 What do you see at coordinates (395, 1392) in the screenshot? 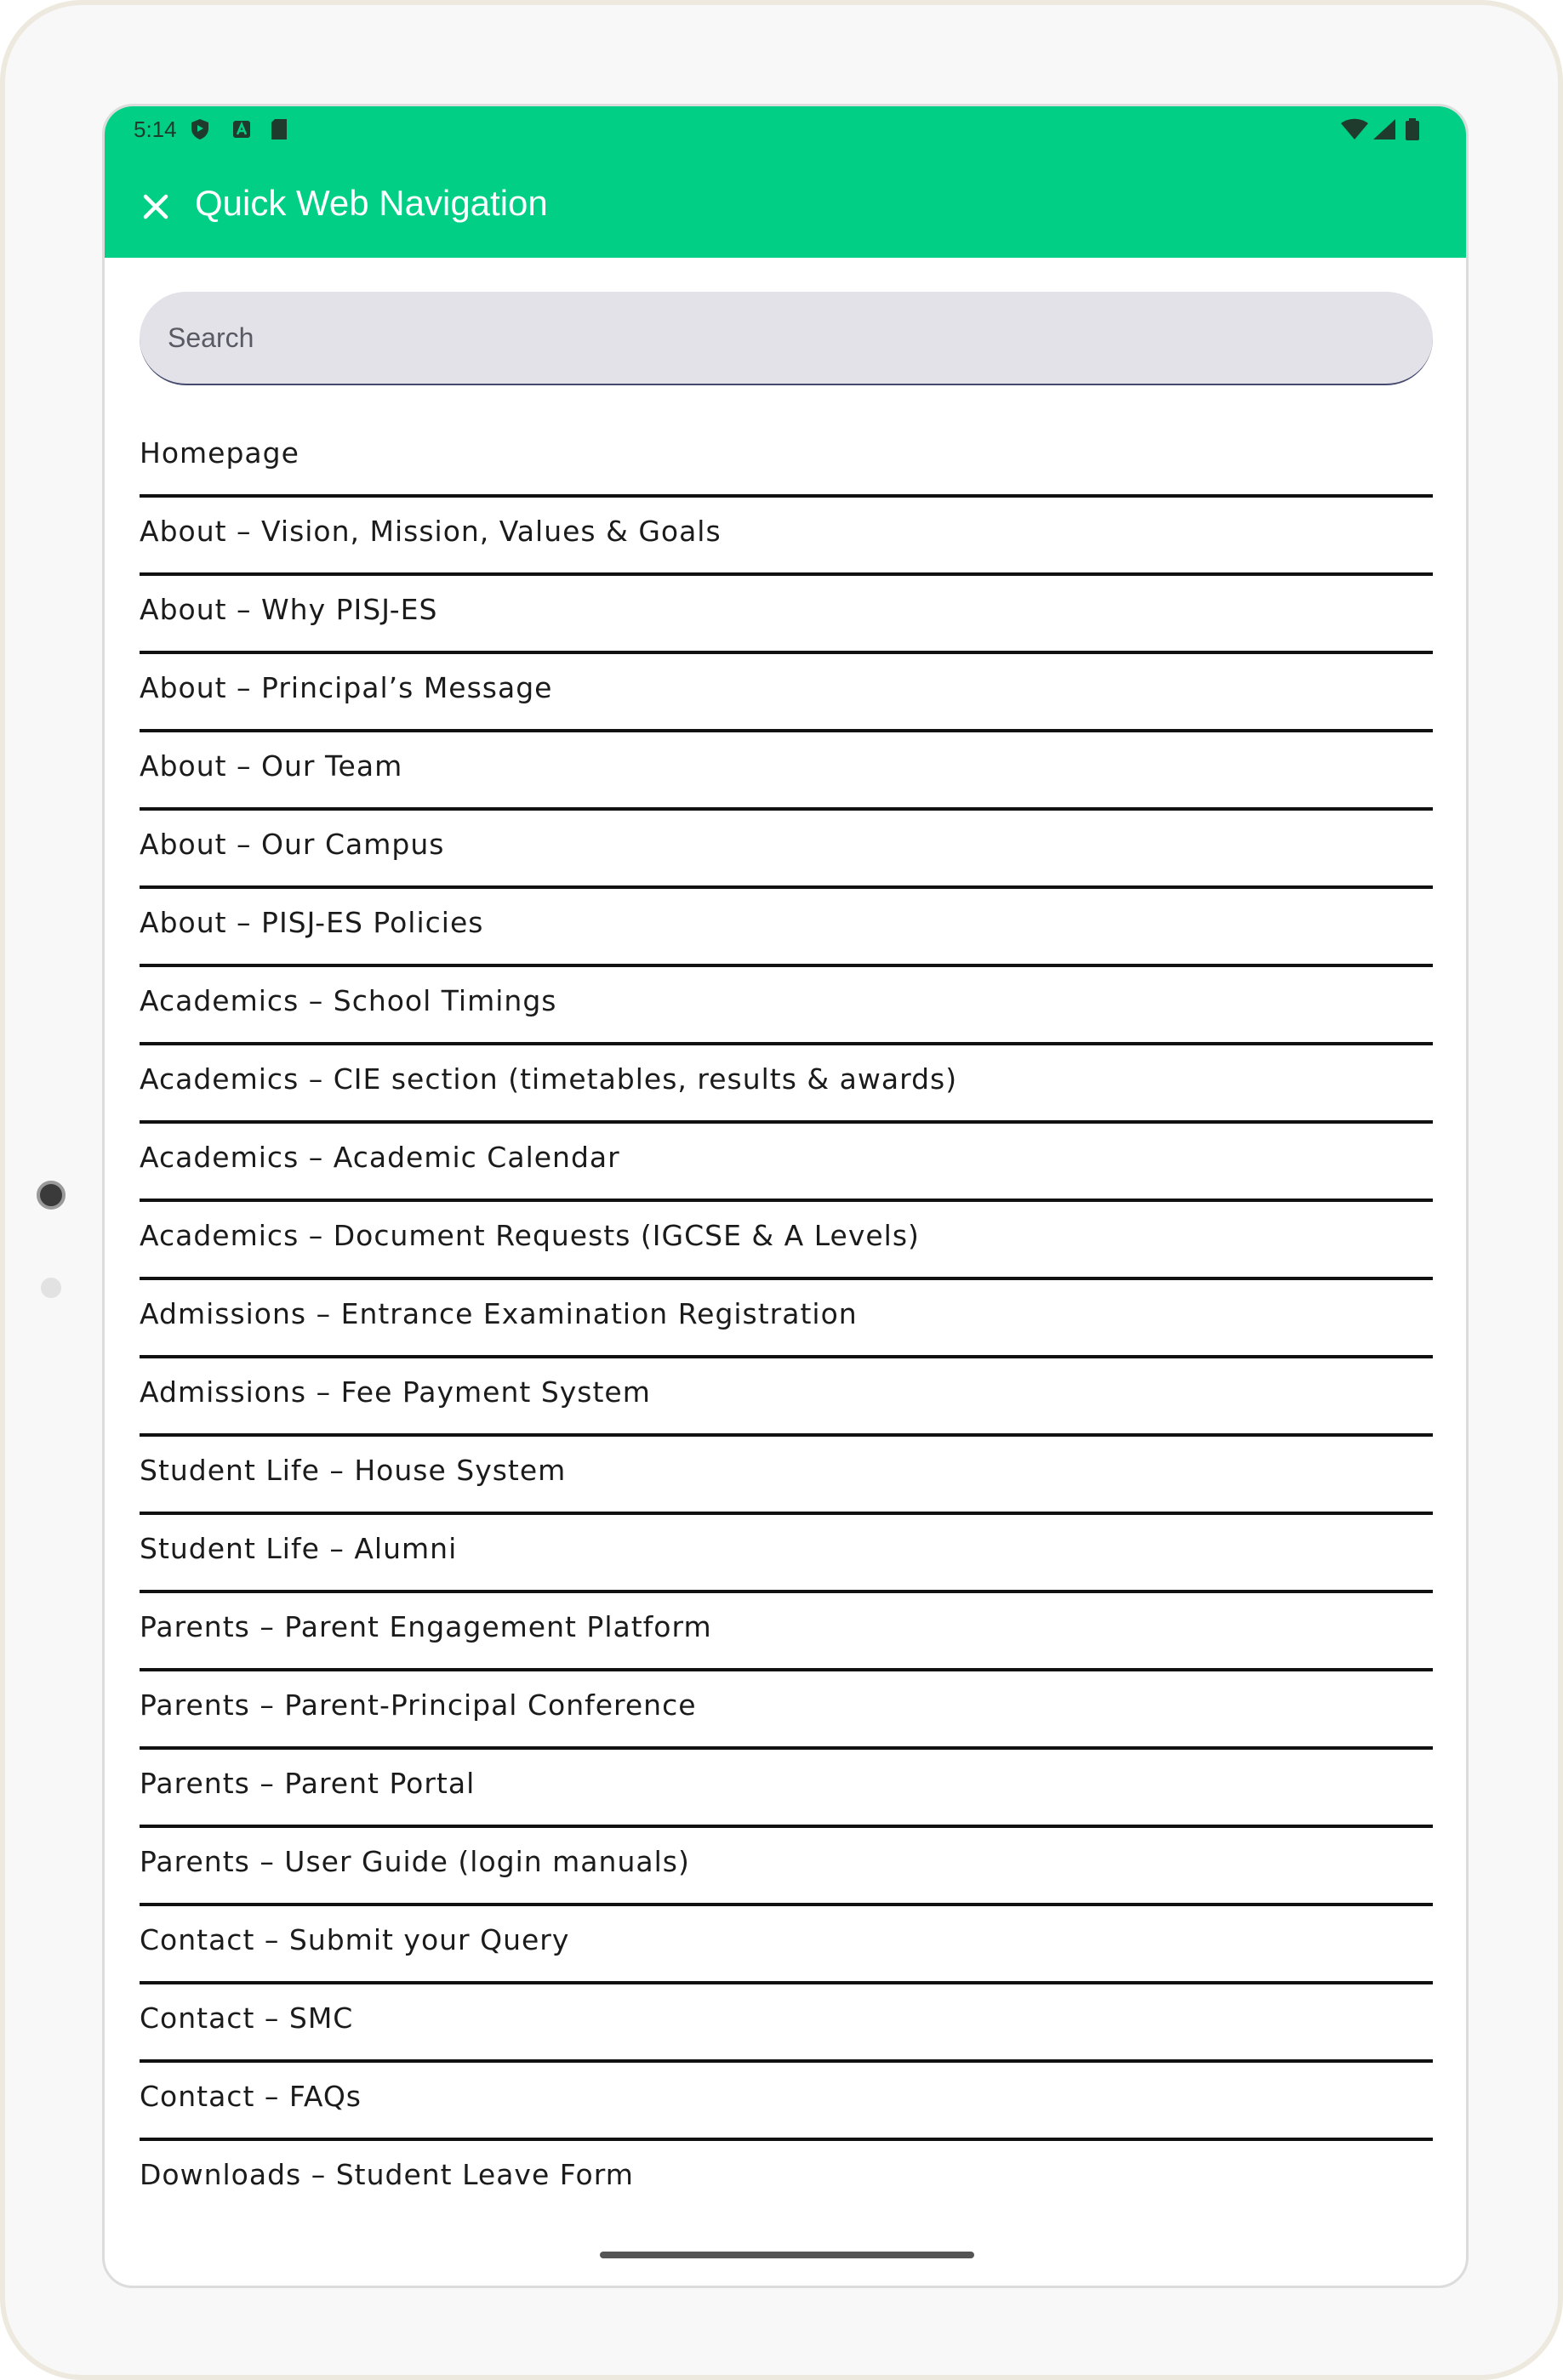
I see `list-item-label: Admissions – Fee Payment System` at bounding box center [395, 1392].